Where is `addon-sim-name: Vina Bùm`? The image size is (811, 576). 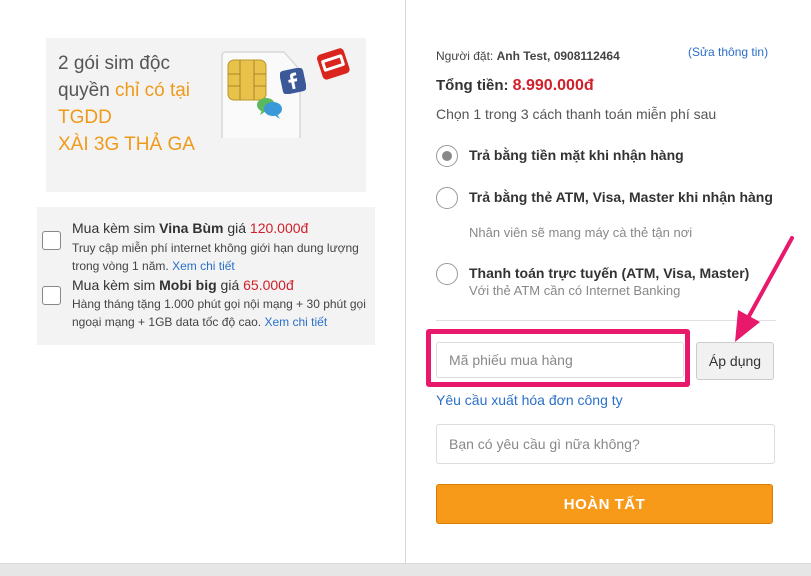
addon-sim-name: Vina Bùm is located at coordinates (191, 228).